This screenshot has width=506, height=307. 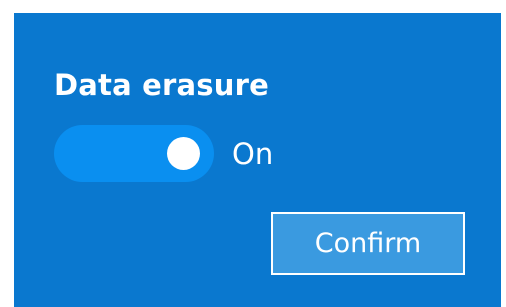 What do you see at coordinates (368, 243) in the screenshot?
I see `confirm-button: Confirm` at bounding box center [368, 243].